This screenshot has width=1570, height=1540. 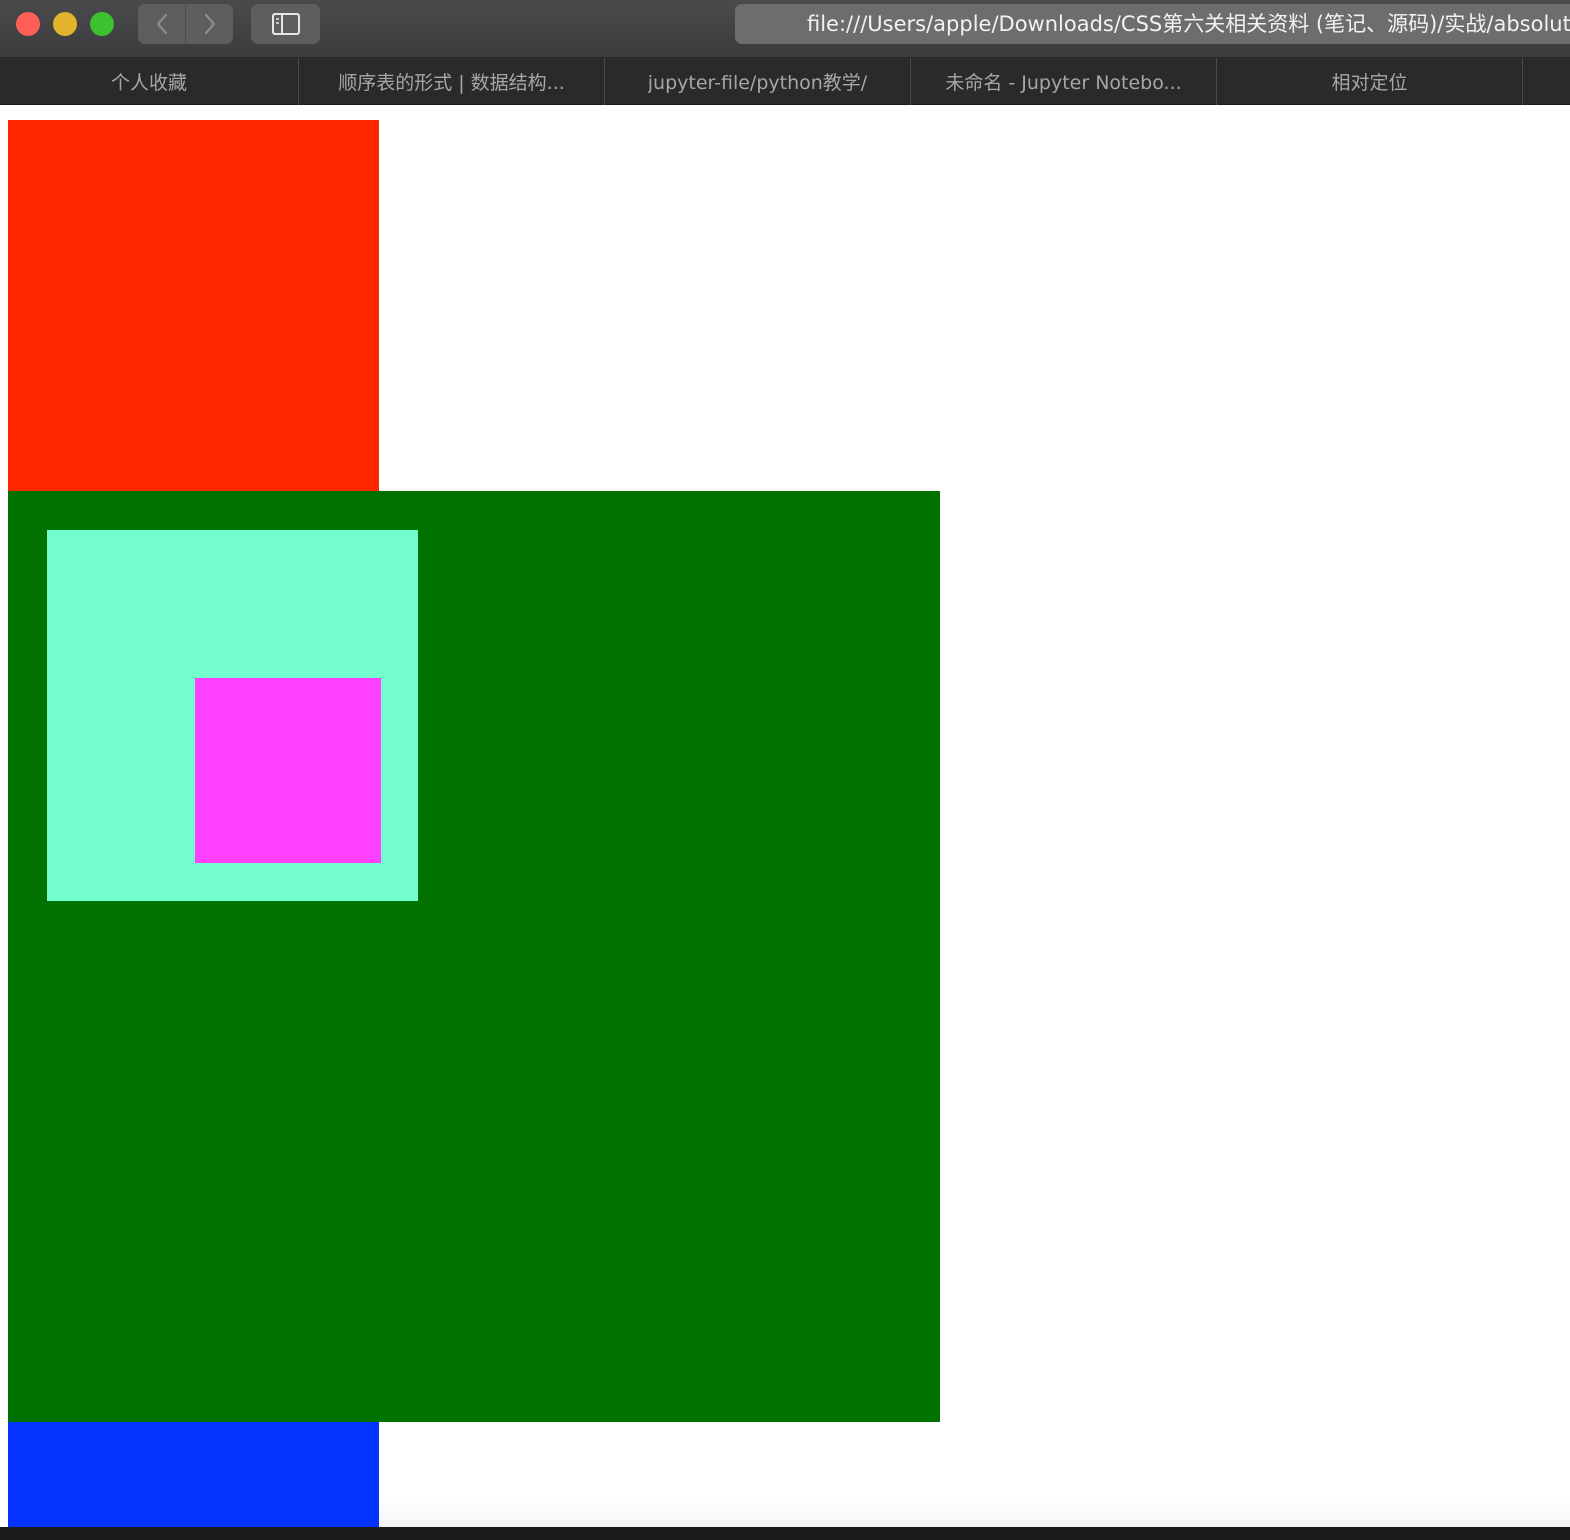 I want to click on navigation-buttons, so click(x=185, y=24).